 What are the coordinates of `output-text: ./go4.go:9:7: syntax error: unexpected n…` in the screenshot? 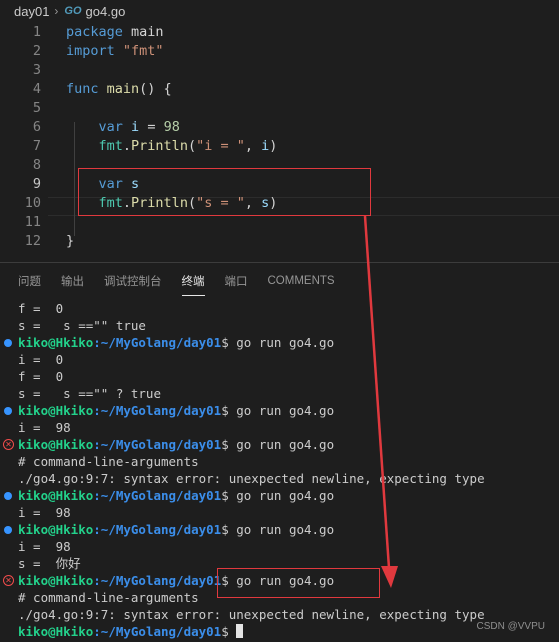 It's located at (251, 614).